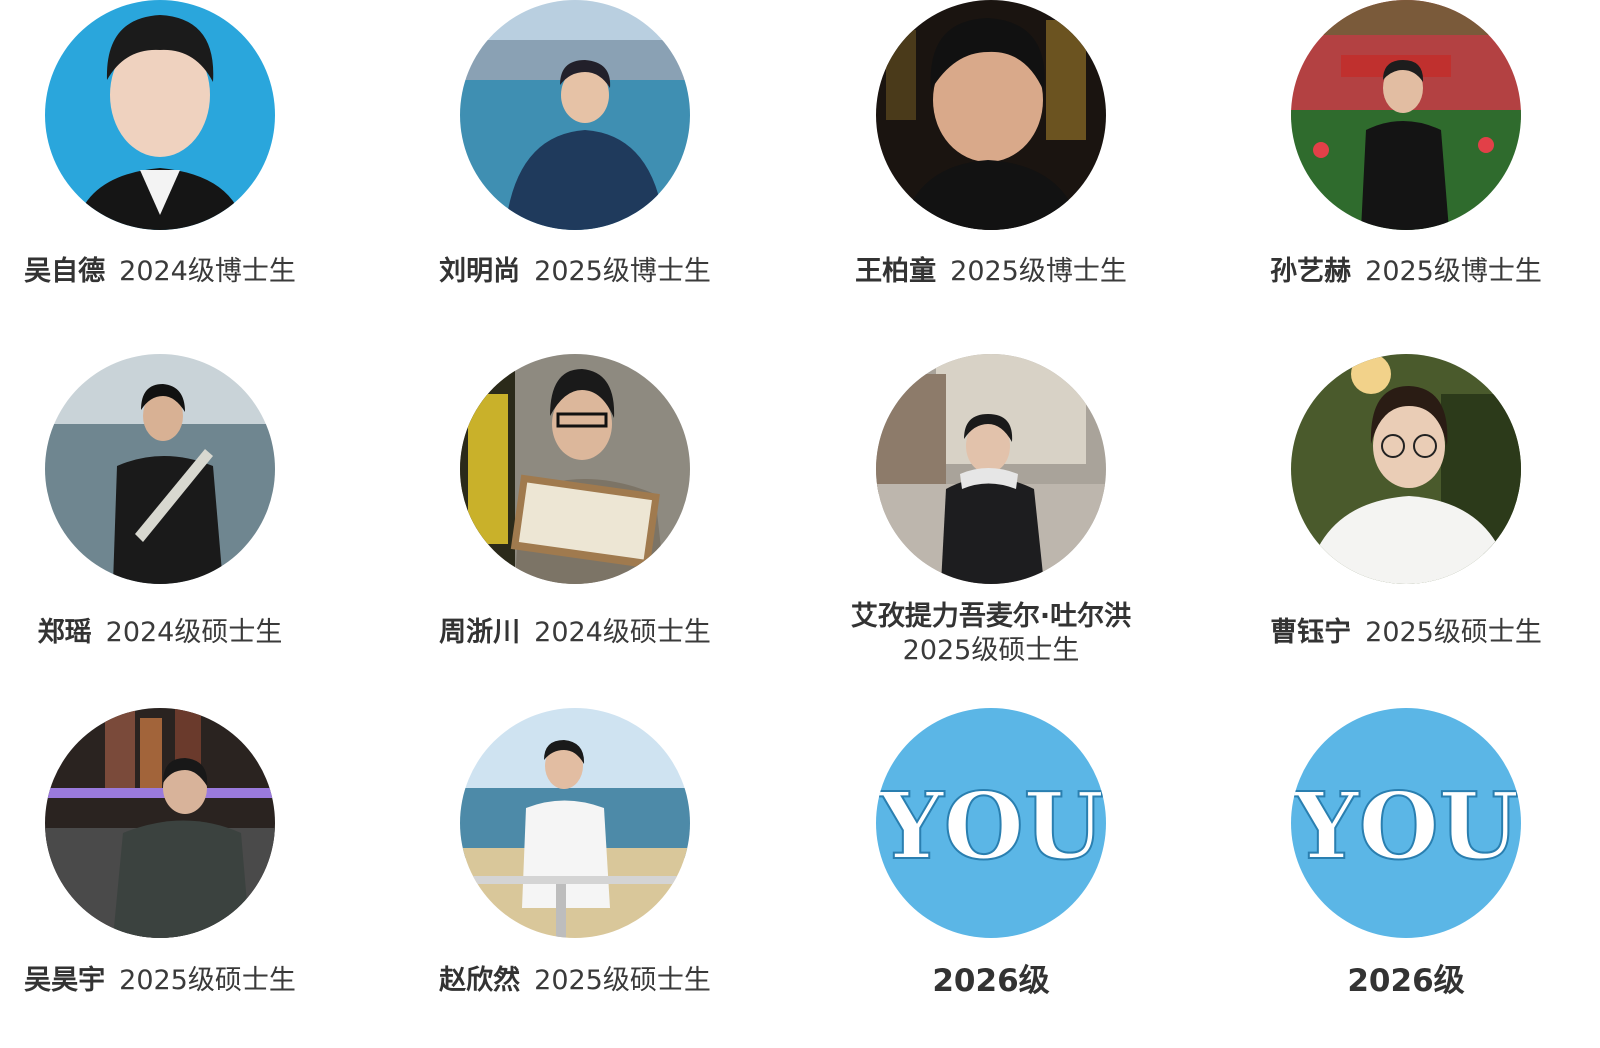 Image resolution: width=1600 pixels, height=1048 pixels. I want to click on member-caption: 刘明尚 2025级博士生, so click(575, 272).